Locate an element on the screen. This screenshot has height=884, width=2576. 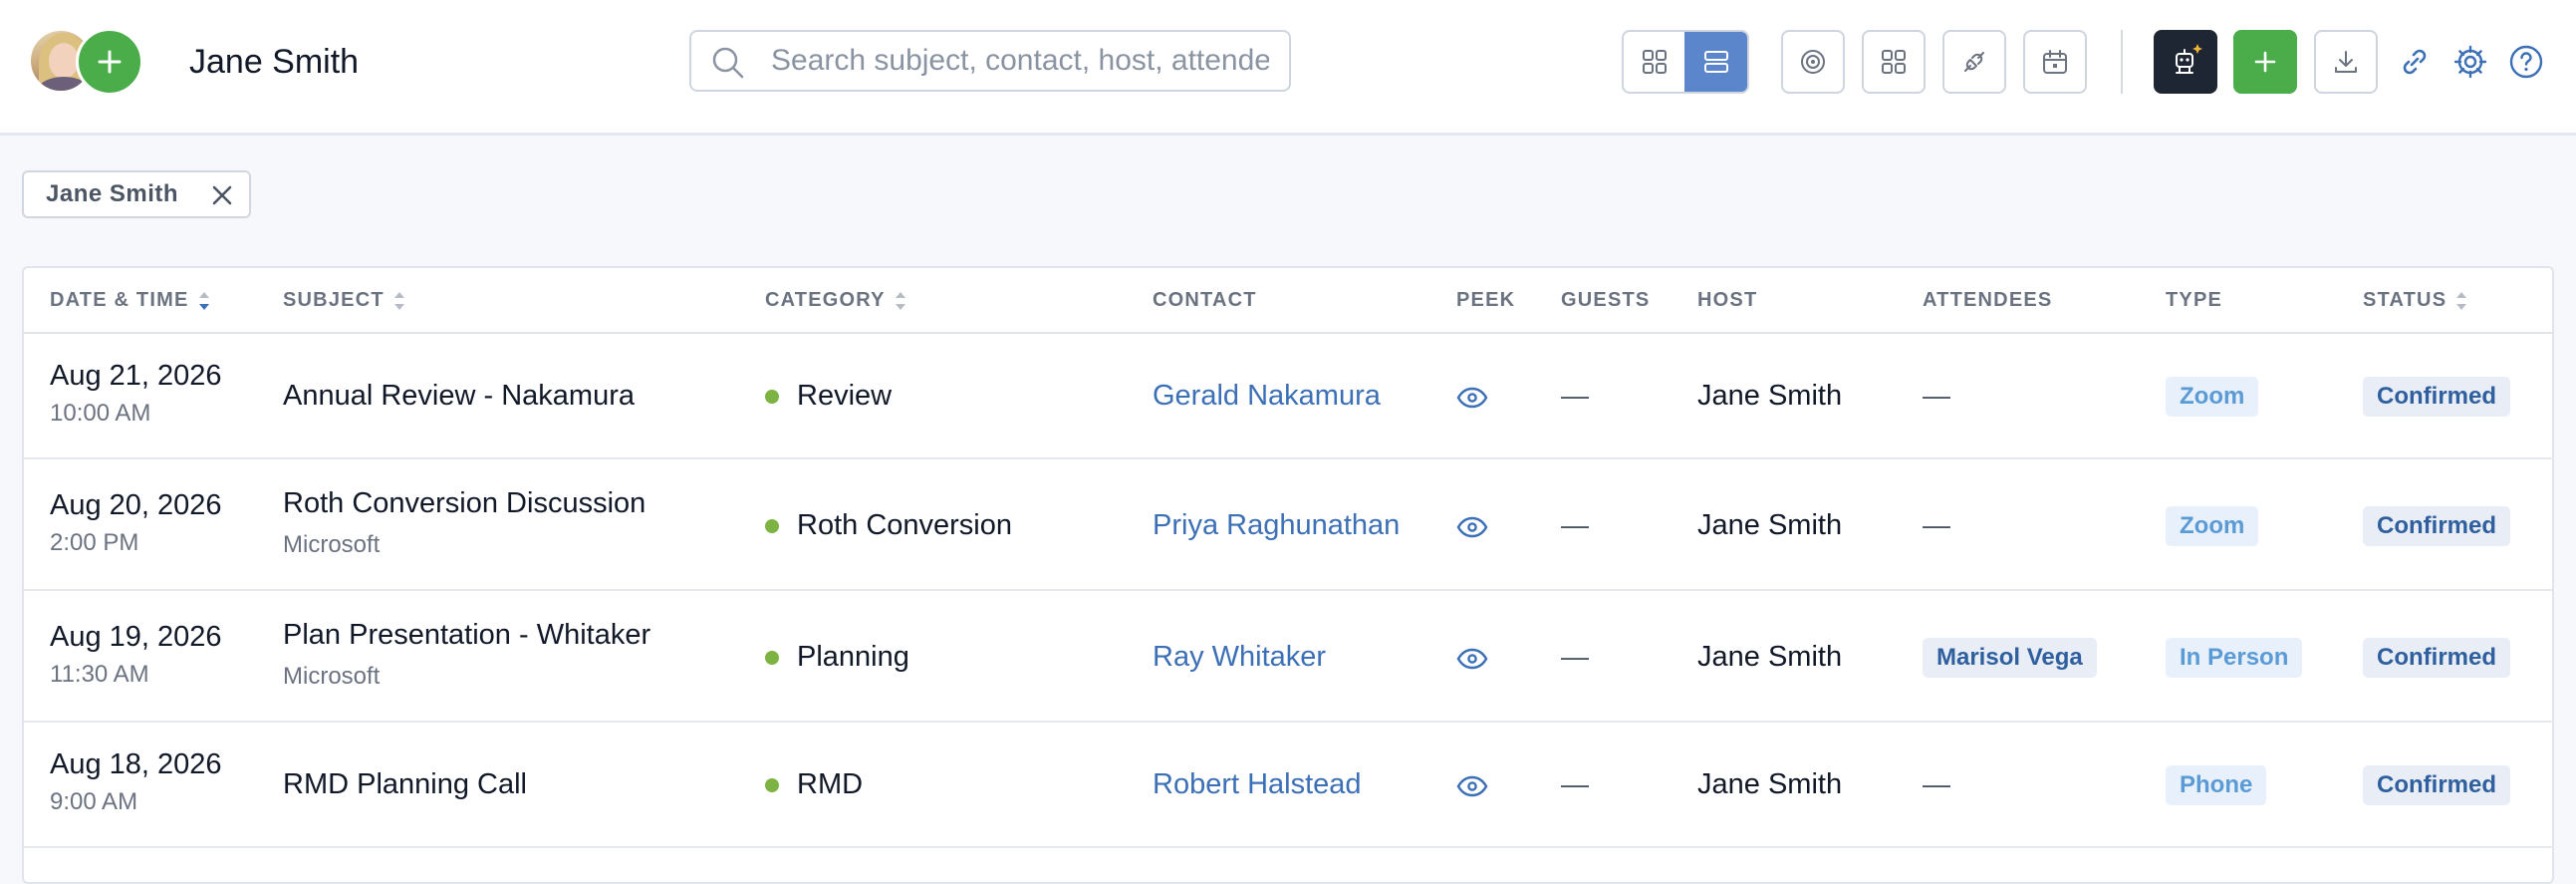
row-time: 2:00 PM is located at coordinates (94, 542).